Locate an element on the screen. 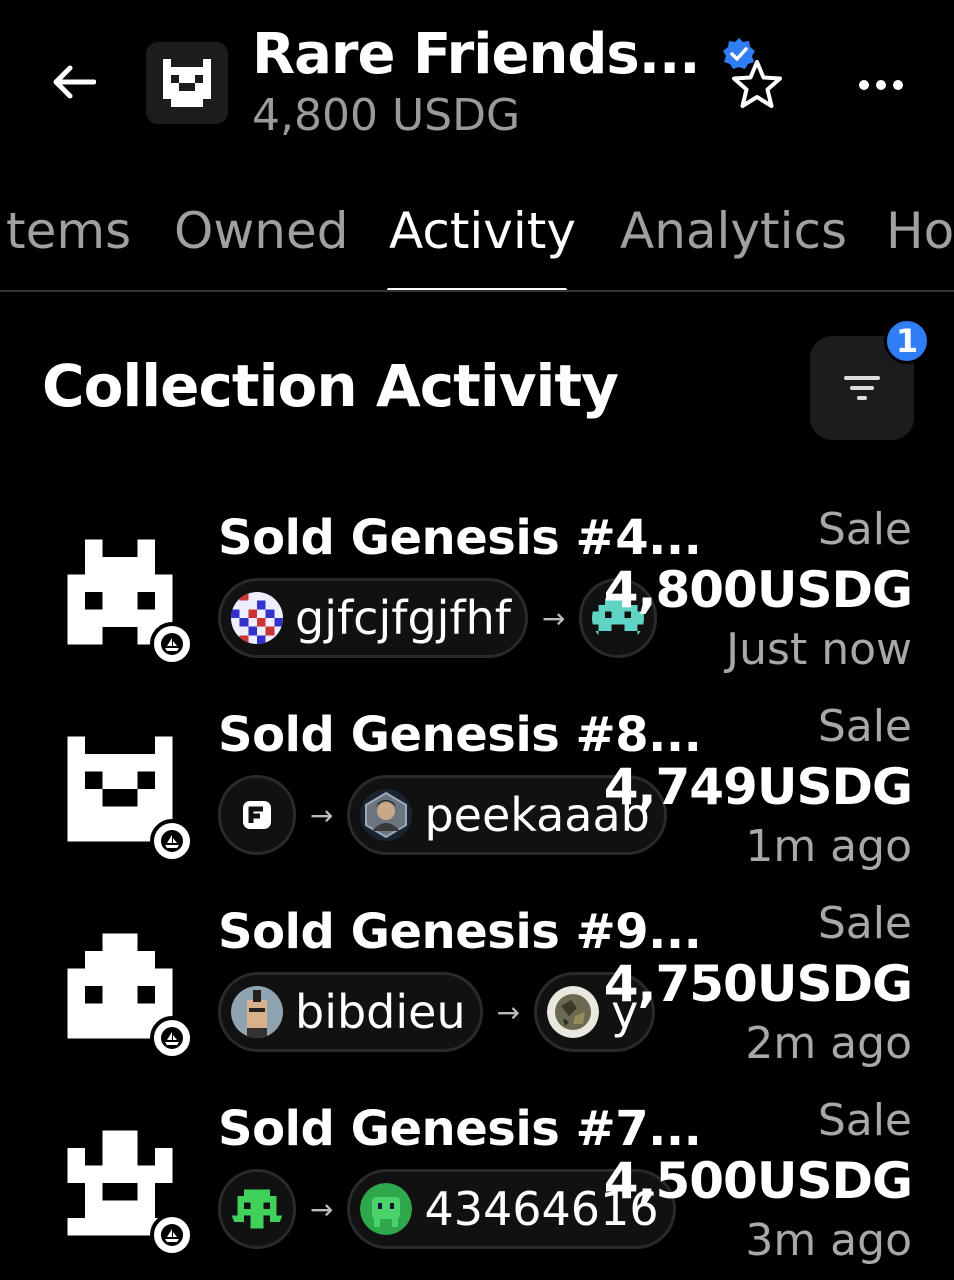  more-options-button is located at coordinates (881, 85).